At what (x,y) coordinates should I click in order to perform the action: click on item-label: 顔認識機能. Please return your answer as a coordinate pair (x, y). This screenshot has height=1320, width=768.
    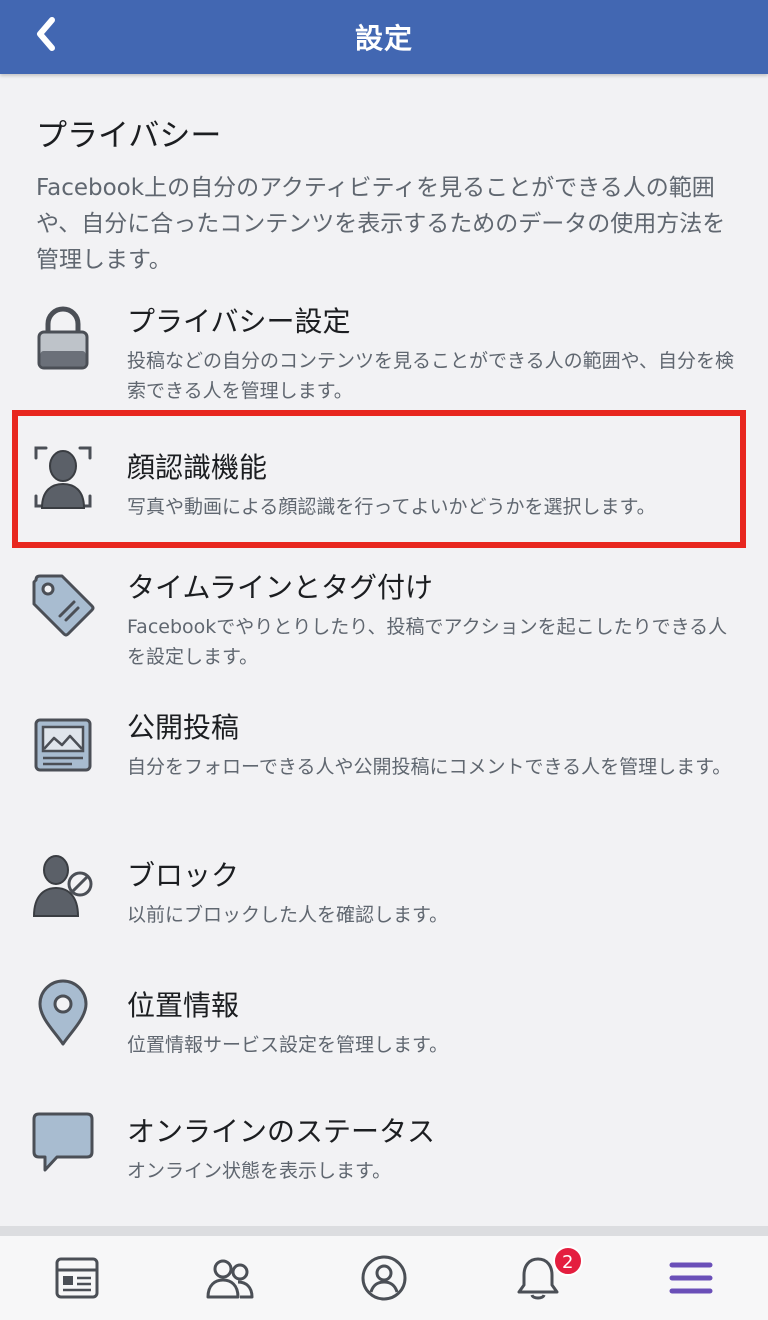
    Looking at the image, I should click on (197, 467).